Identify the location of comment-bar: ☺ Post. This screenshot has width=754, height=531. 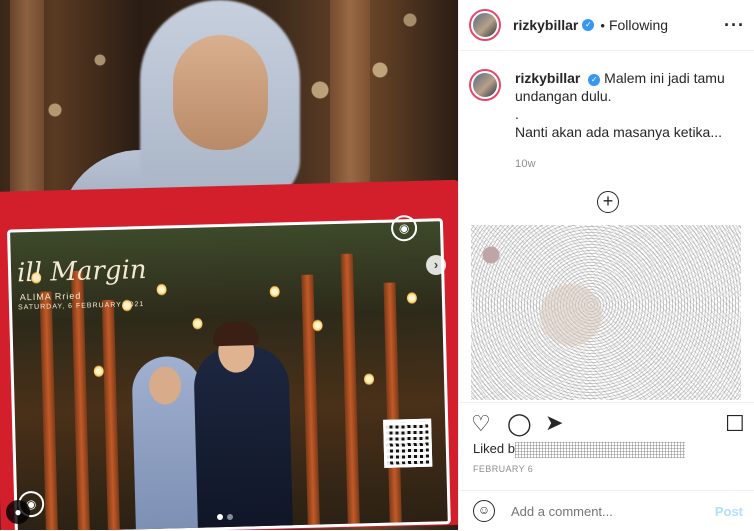
(606, 510).